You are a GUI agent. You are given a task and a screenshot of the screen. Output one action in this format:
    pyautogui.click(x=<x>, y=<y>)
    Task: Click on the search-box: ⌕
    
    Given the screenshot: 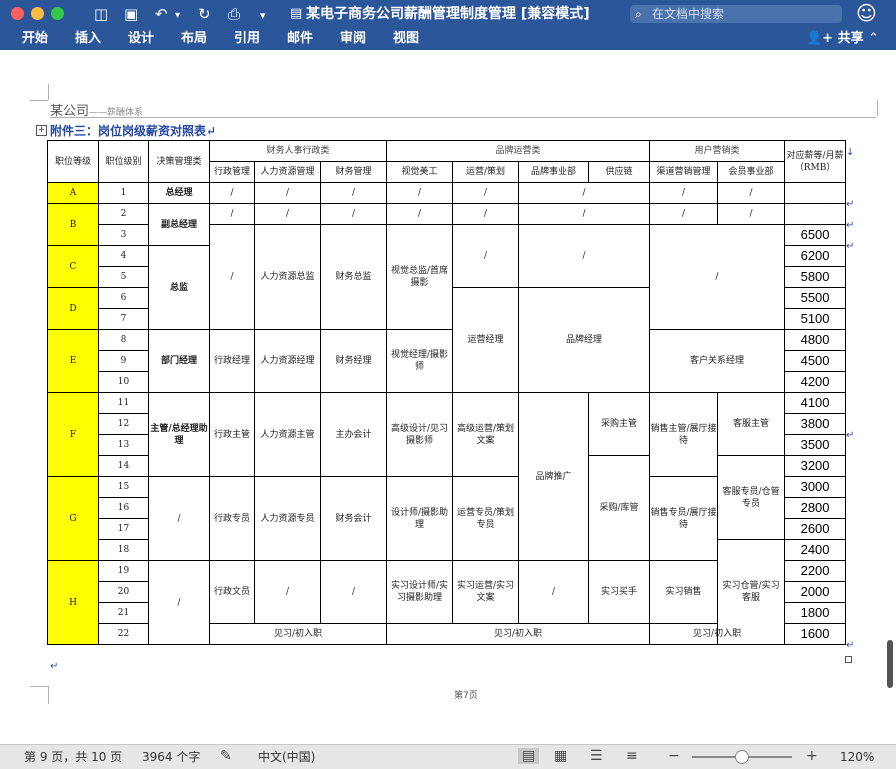 What is the action you would take?
    pyautogui.click(x=736, y=14)
    